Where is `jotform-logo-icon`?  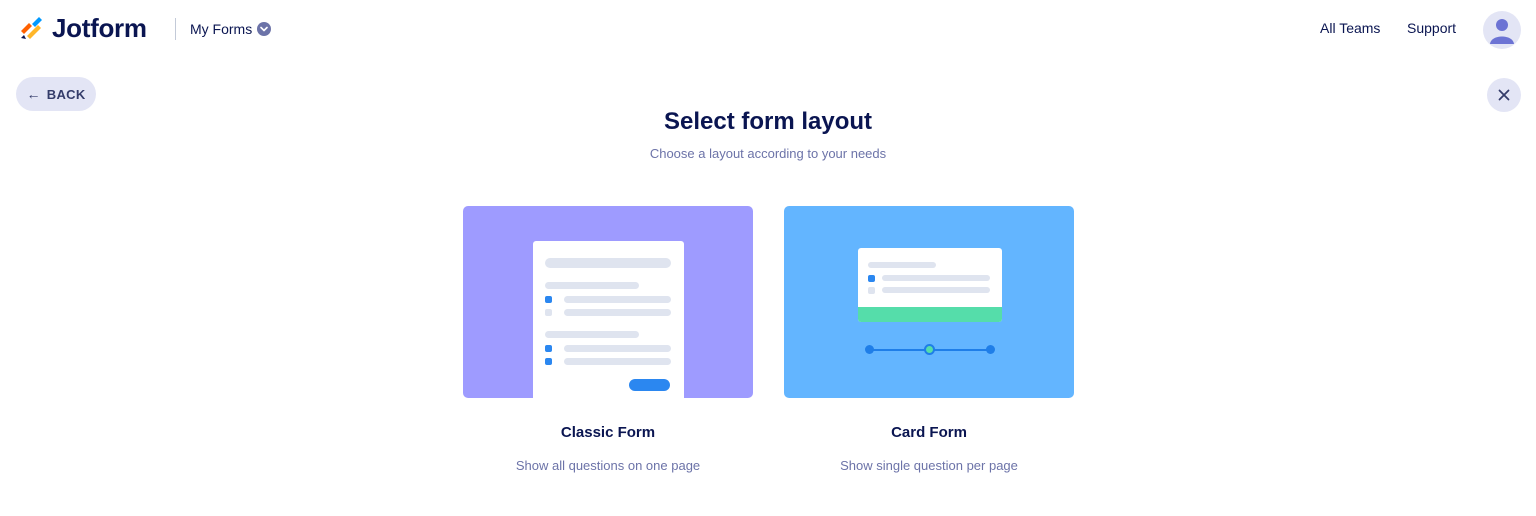 jotform-logo-icon is located at coordinates (31, 28).